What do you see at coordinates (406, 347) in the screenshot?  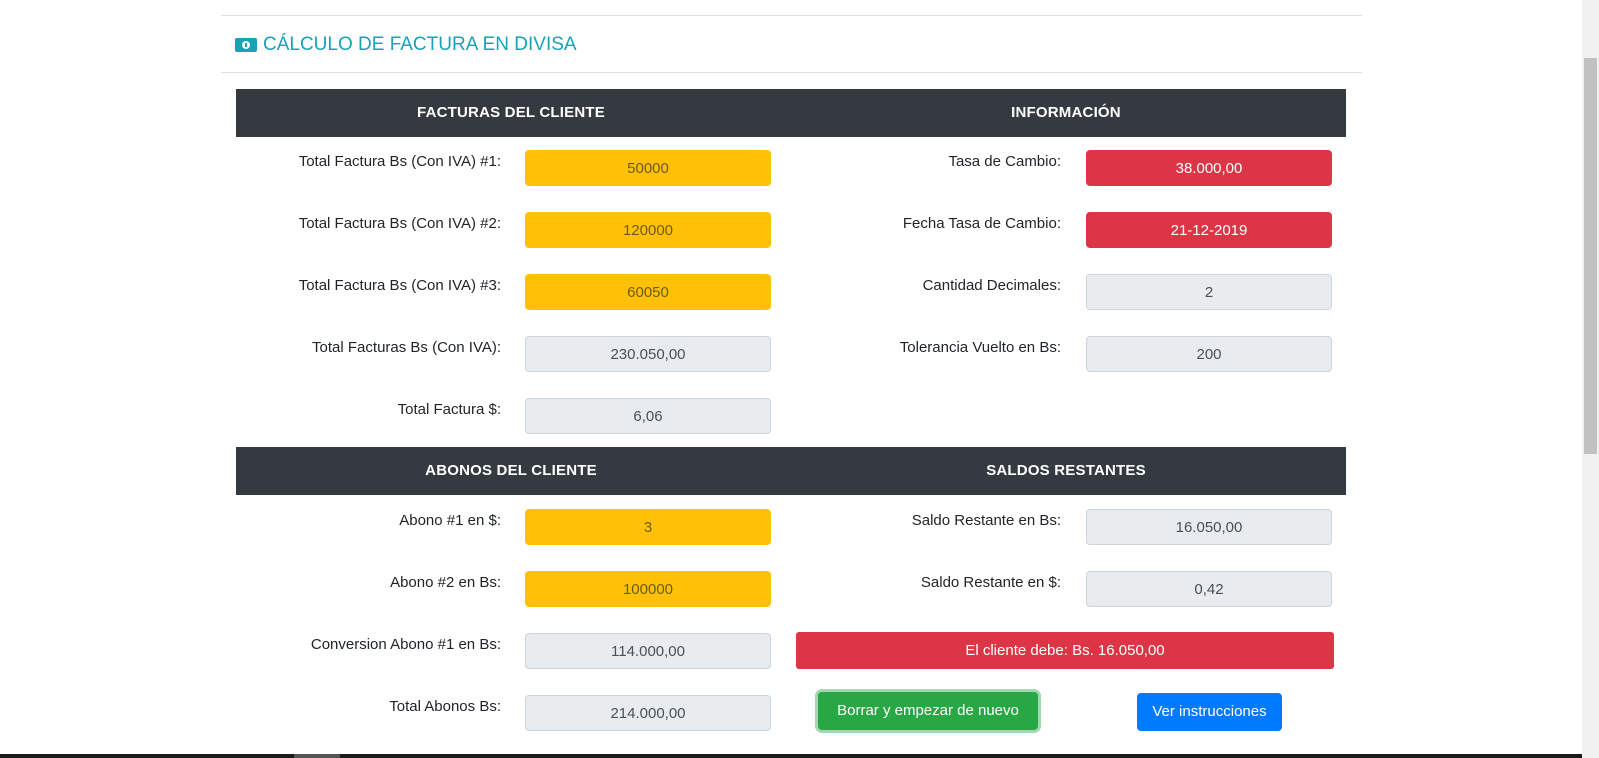 I see `total-facturas-label: Total Facturas Bs (Con IVA):` at bounding box center [406, 347].